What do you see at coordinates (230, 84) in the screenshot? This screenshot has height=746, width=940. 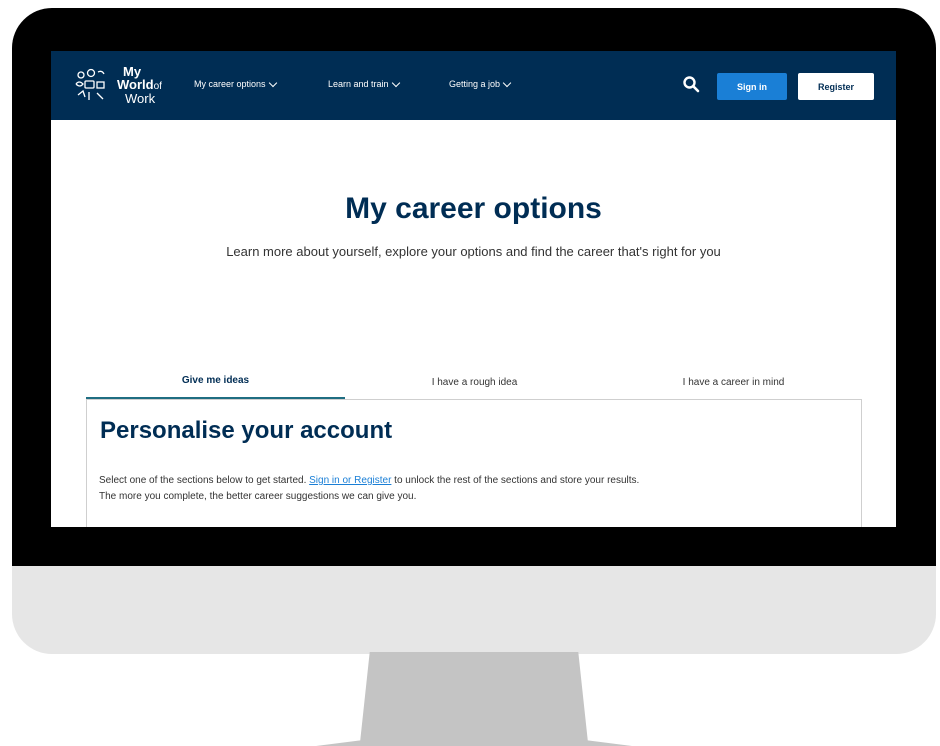 I see `nav-label: My career options` at bounding box center [230, 84].